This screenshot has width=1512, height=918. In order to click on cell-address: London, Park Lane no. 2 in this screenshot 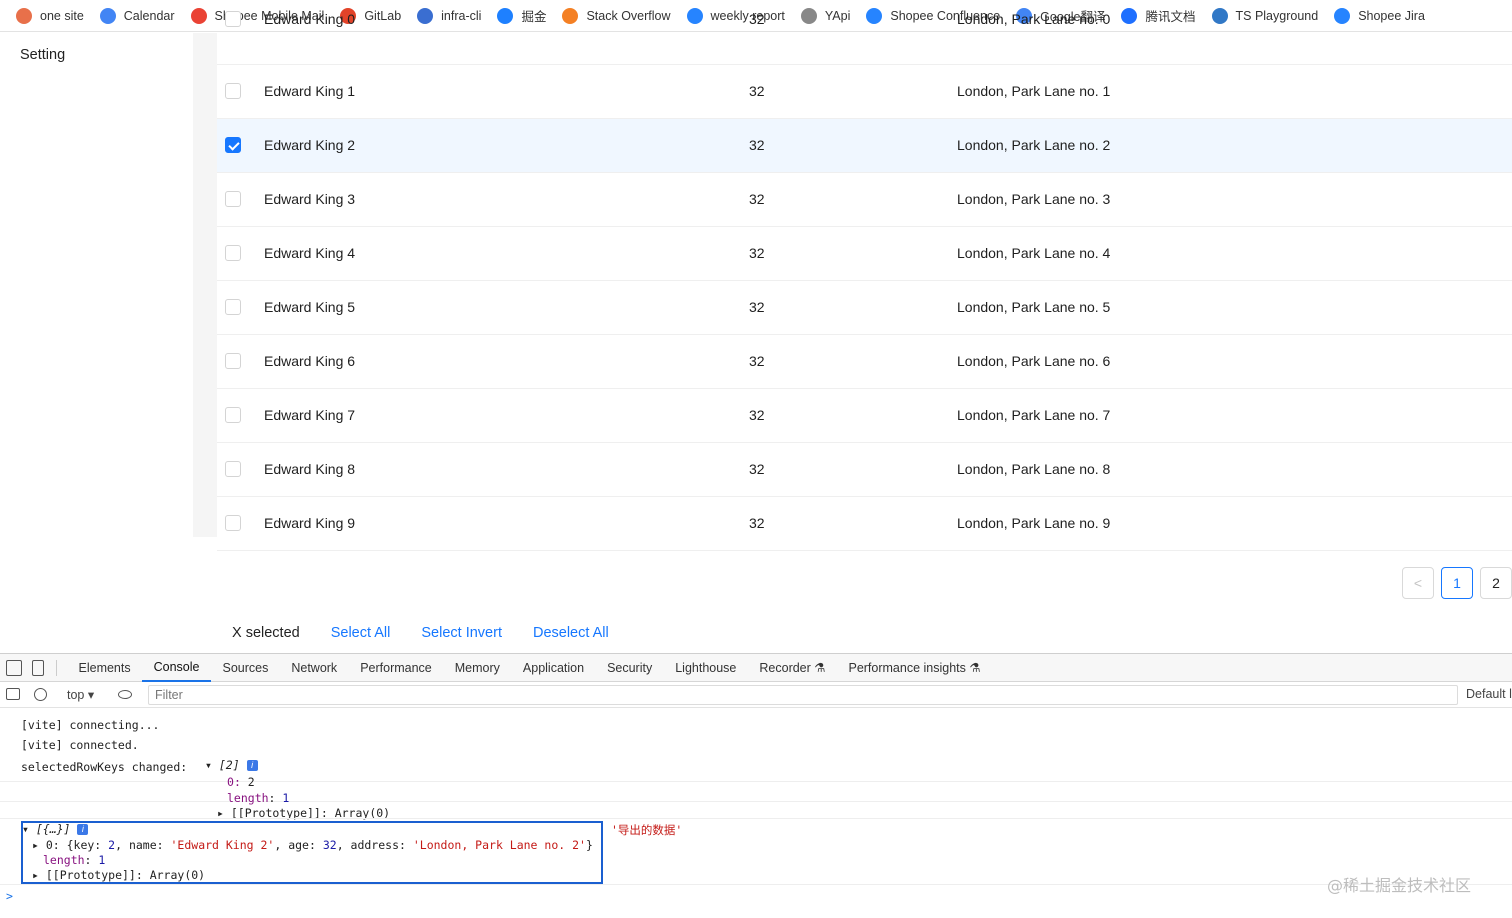, I will do `click(1034, 145)`.